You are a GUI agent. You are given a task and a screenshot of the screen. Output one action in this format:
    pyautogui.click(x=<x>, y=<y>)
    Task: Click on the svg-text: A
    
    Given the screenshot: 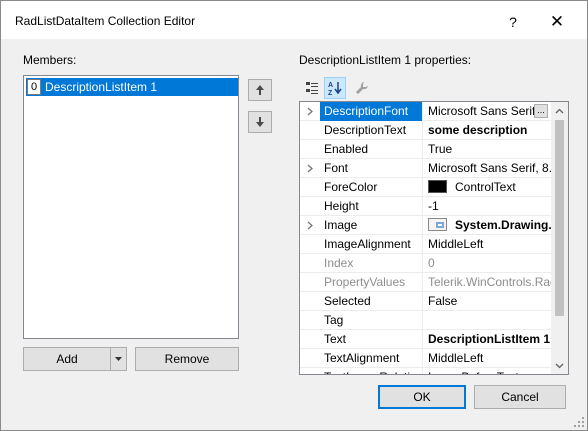 What is the action you would take?
    pyautogui.click(x=330, y=85)
    